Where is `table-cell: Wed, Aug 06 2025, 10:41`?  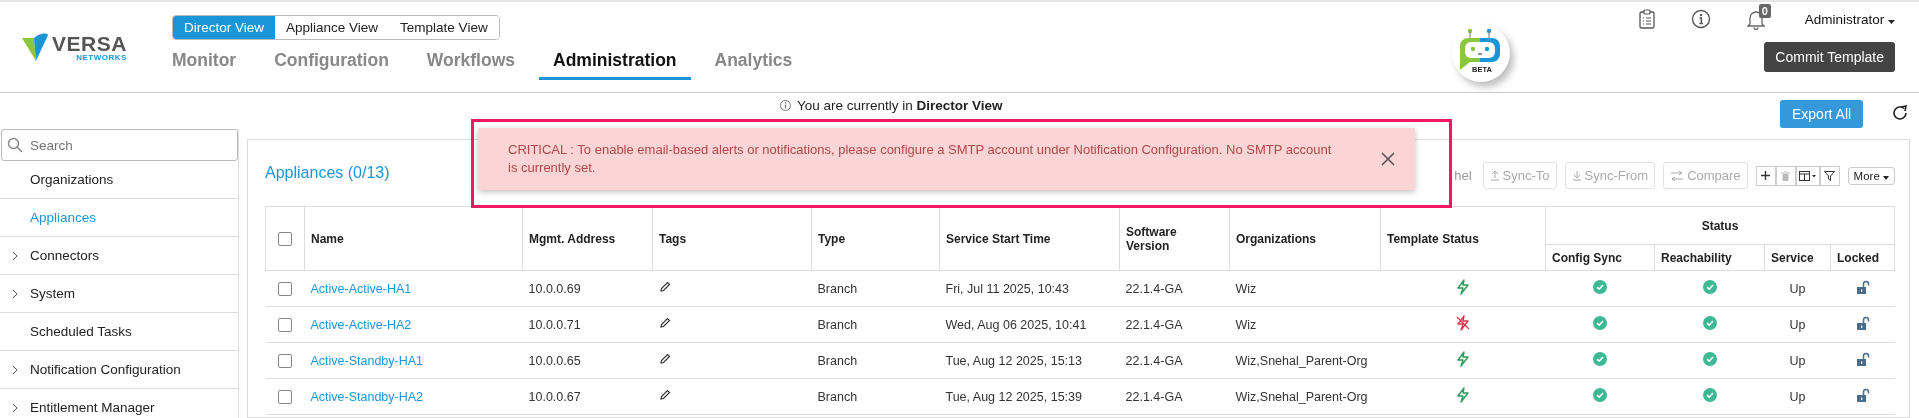
table-cell: Wed, Aug 06 2025, 10:41 is located at coordinates (1016, 324).